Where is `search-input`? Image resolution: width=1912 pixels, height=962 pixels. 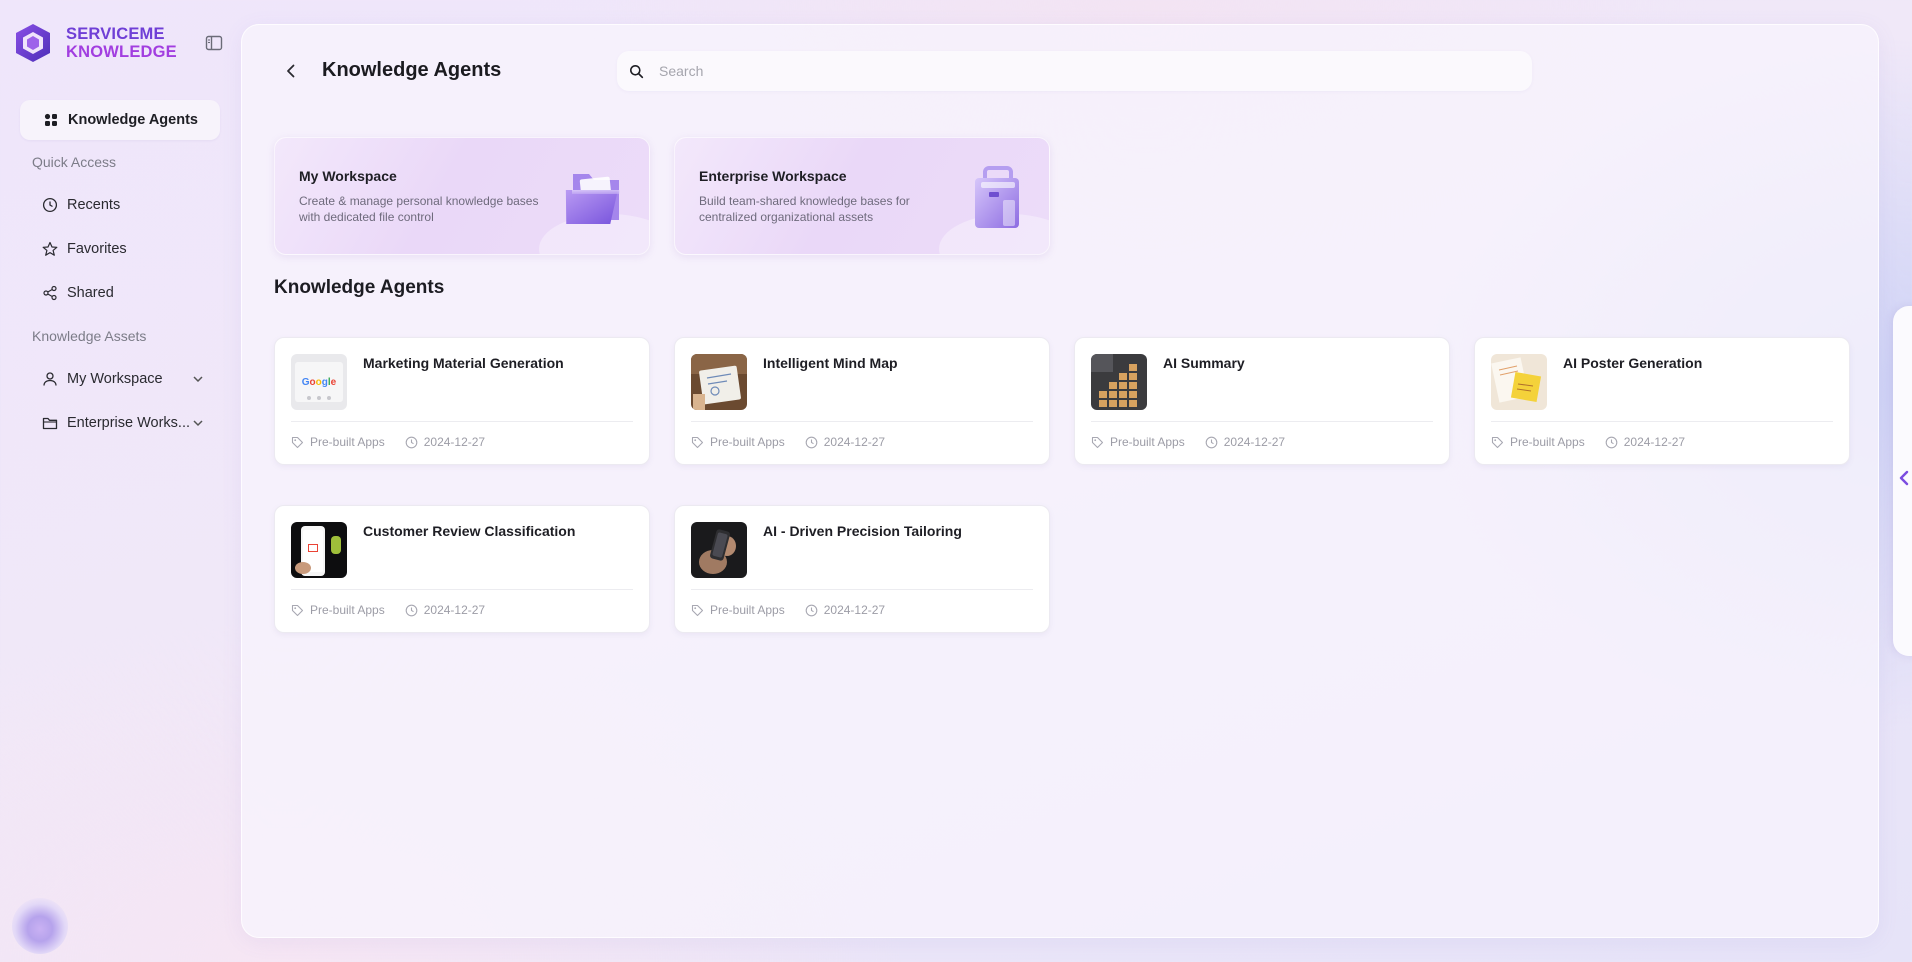 search-input is located at coordinates (1069, 71).